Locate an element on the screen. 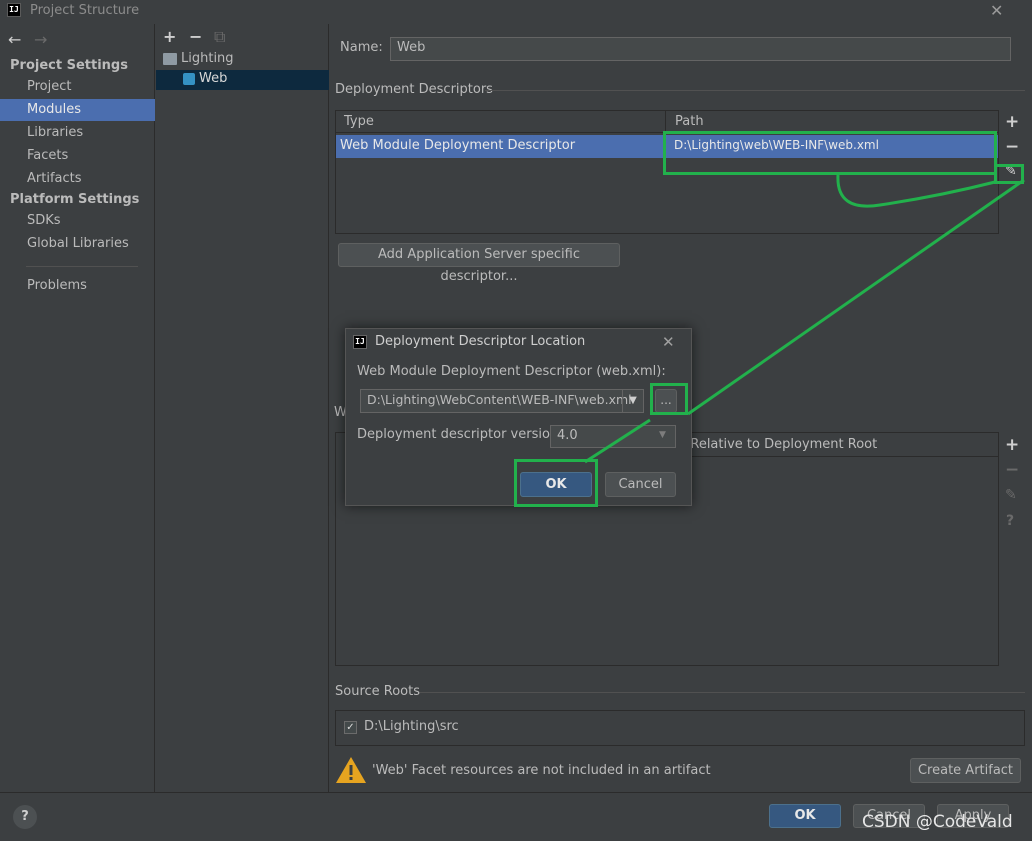 The height and width of the screenshot is (841, 1032). annotation-lines is located at coordinates (804, 319).